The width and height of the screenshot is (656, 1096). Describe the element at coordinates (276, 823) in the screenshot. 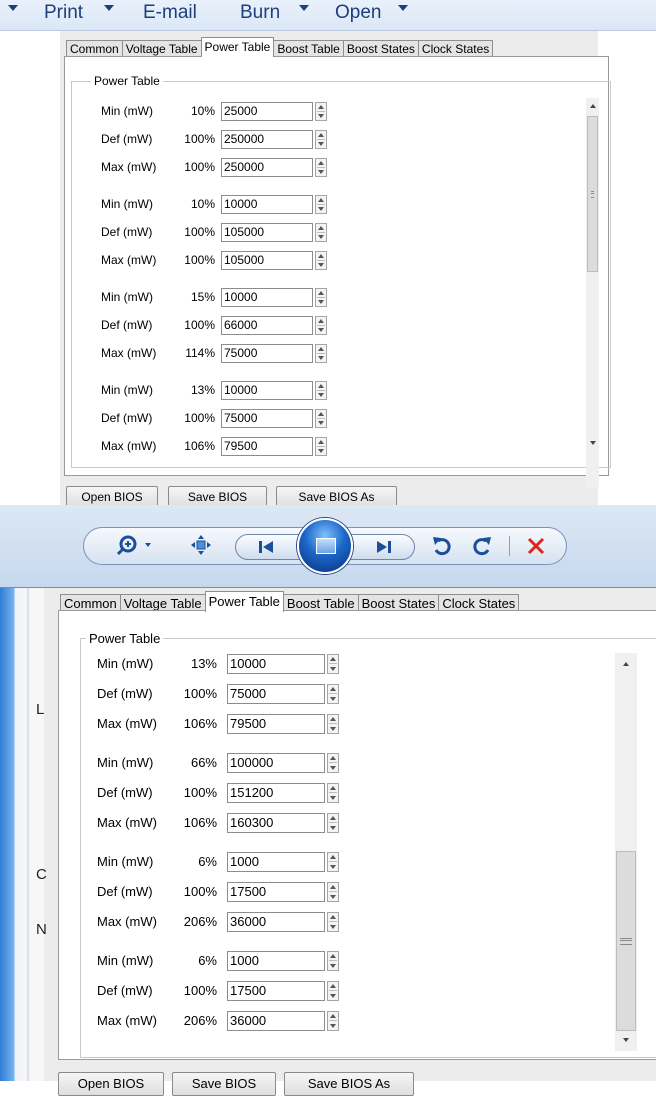

I see `power-value-field: 160300` at that location.